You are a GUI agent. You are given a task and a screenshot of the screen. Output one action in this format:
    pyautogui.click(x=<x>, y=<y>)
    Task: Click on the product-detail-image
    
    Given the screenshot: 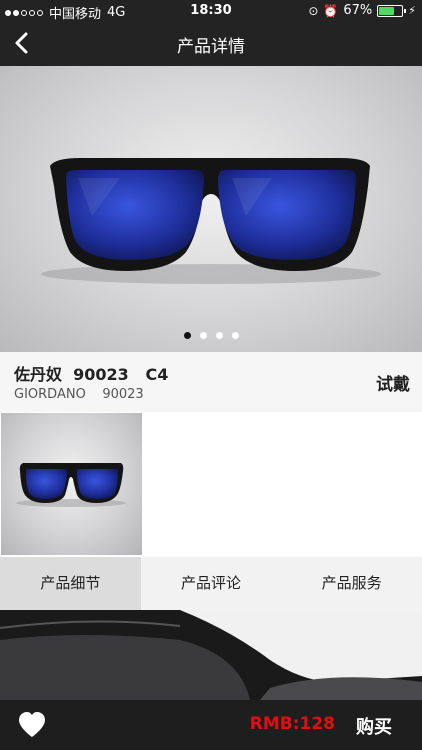 What is the action you would take?
    pyautogui.click(x=211, y=655)
    